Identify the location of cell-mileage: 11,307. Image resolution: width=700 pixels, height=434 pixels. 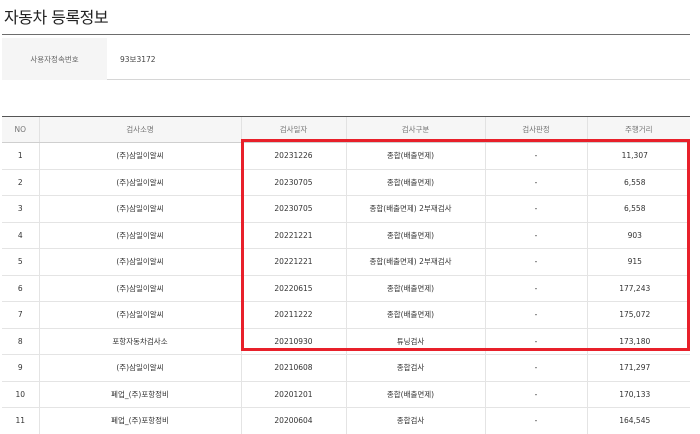
(638, 156).